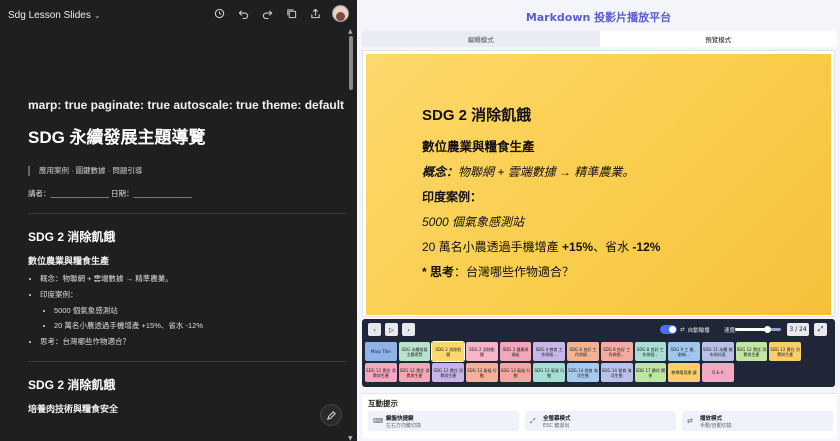  Describe the element at coordinates (798, 329) in the screenshot. I see `slide-counter: 3 / 24` at that location.